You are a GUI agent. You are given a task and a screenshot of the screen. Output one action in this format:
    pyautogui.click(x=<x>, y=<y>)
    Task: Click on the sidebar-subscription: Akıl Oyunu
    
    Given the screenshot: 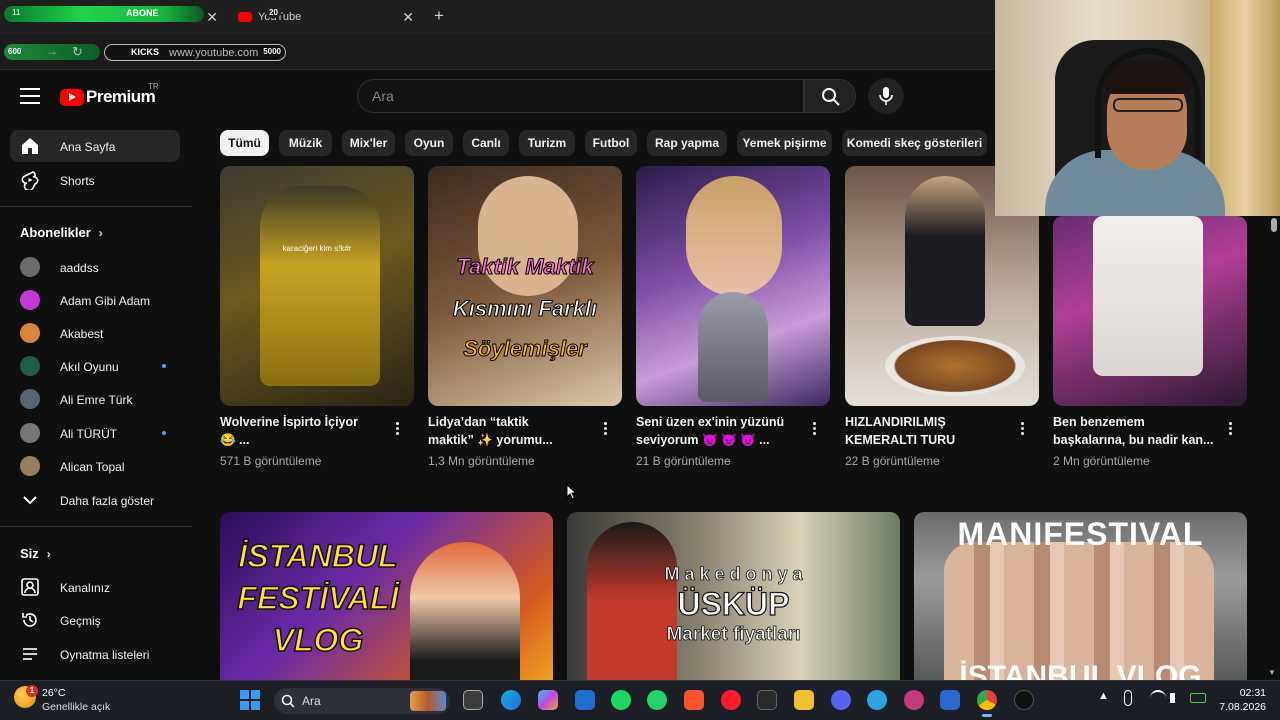 What is the action you would take?
    pyautogui.click(x=95, y=366)
    